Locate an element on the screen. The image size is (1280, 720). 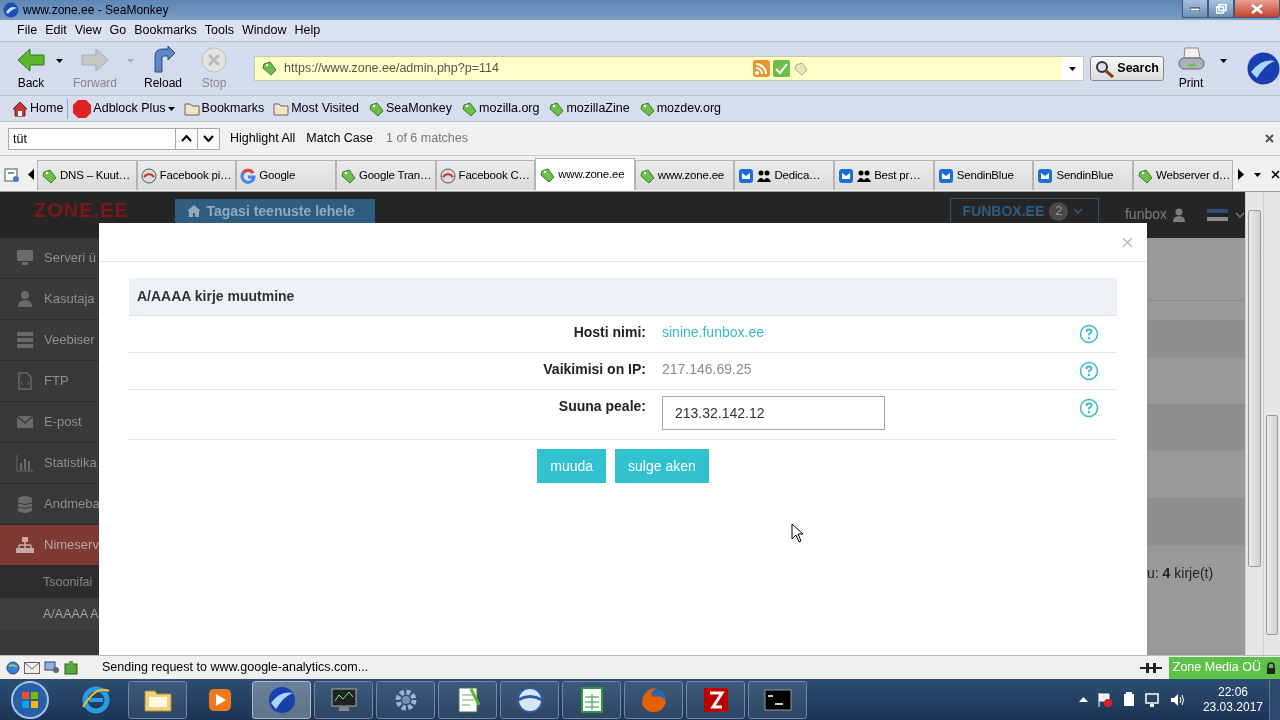
search-button: Search is located at coordinates (1127, 68).